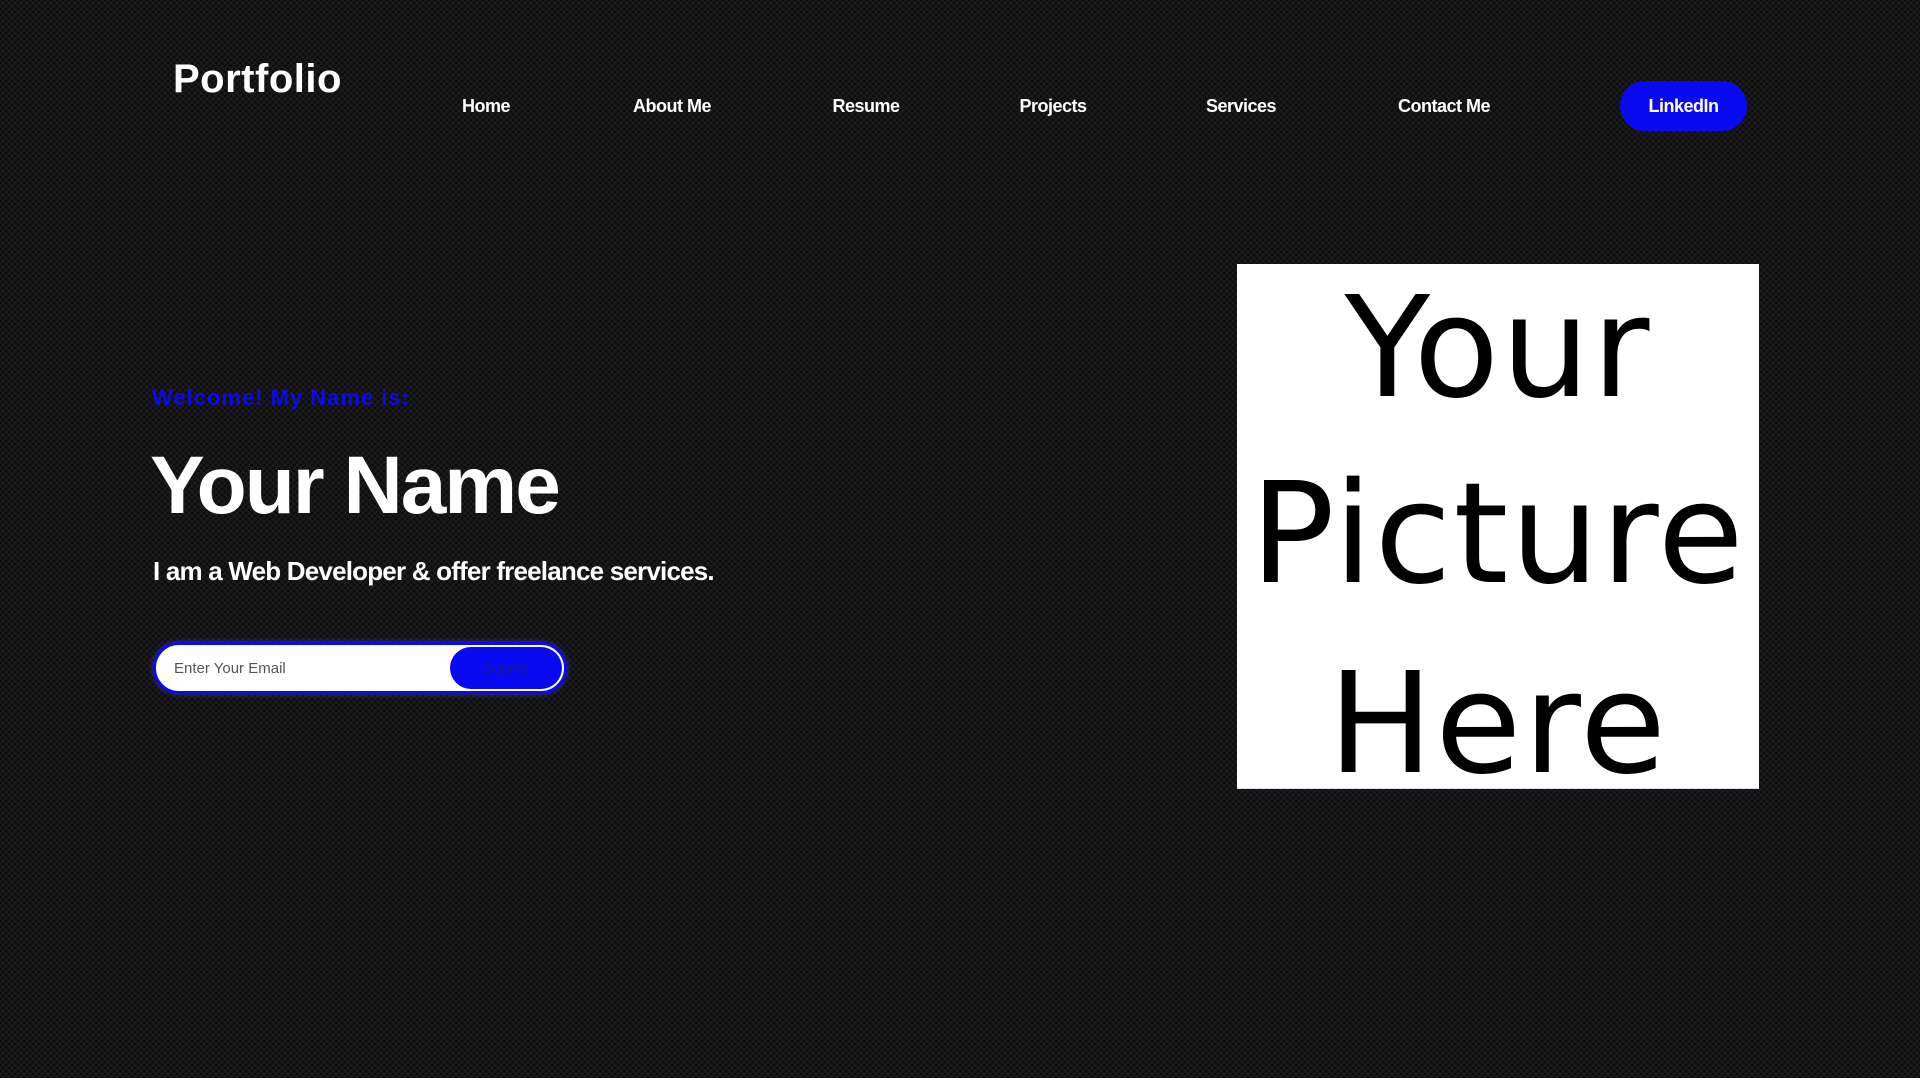 Image resolution: width=1920 pixels, height=1080 pixels. What do you see at coordinates (281, 397) in the screenshot?
I see `welcome-text: Welcome! My Name is:` at bounding box center [281, 397].